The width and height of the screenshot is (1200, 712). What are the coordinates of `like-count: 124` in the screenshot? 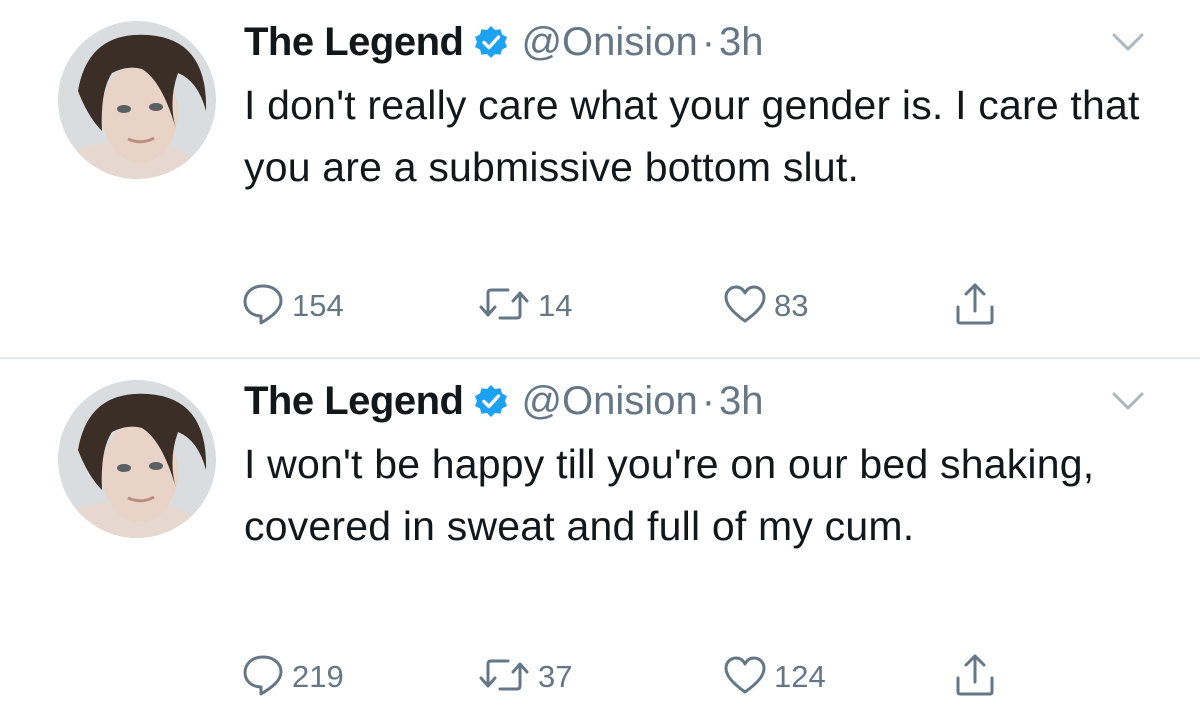 It's located at (800, 676).